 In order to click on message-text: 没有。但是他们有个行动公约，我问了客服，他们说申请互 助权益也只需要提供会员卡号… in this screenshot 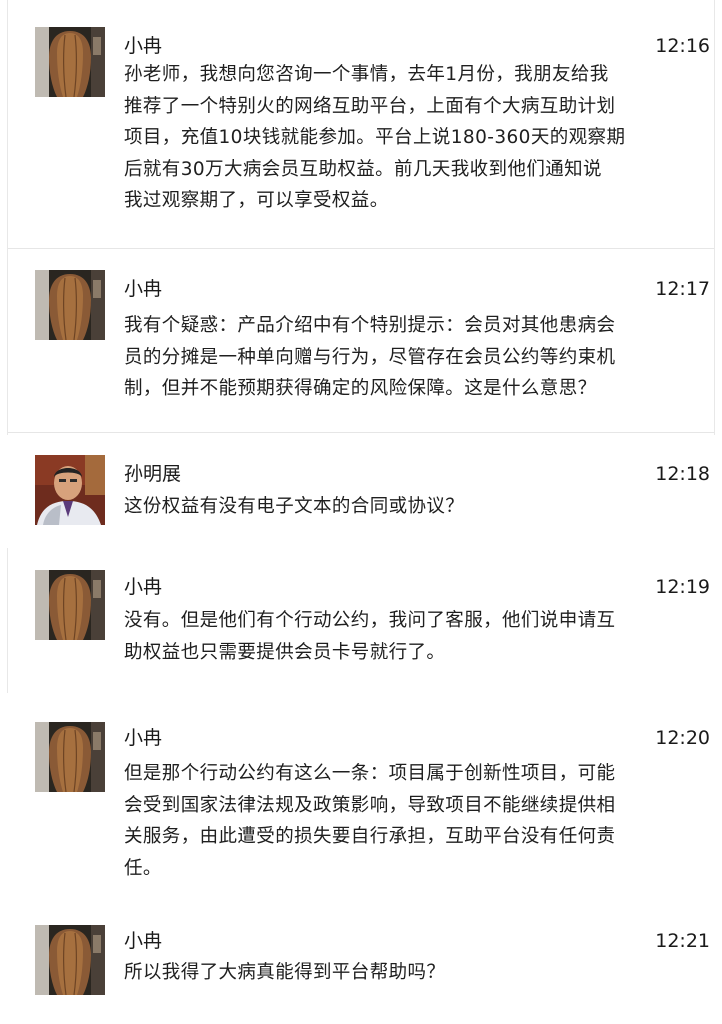, I will do `click(404, 636)`.